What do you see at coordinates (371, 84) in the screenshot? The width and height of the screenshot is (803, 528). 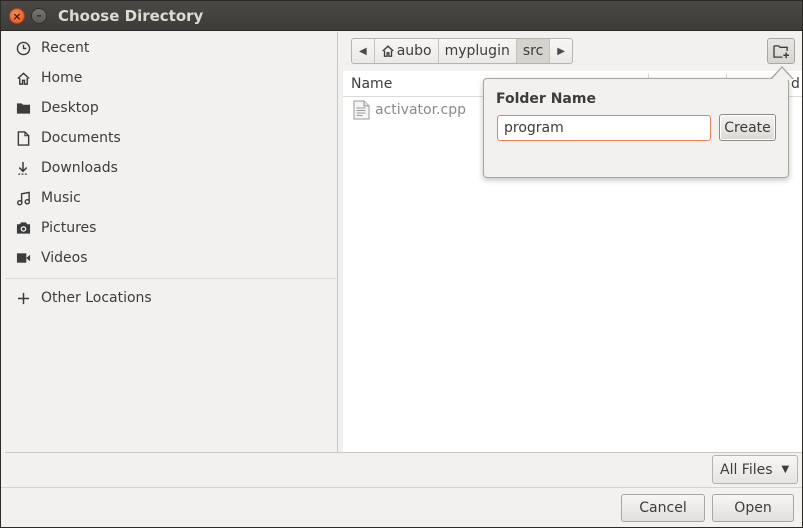 I see `column-header-name: Name` at bounding box center [371, 84].